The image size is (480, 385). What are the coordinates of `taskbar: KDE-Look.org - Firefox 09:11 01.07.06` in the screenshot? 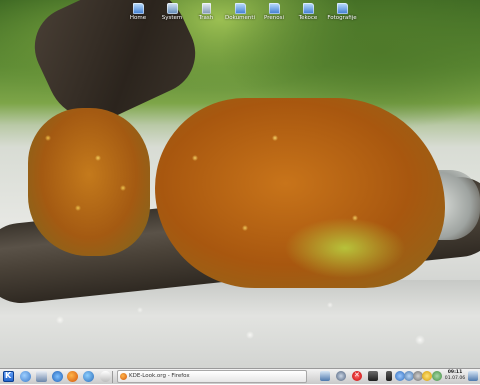 It's located at (240, 376).